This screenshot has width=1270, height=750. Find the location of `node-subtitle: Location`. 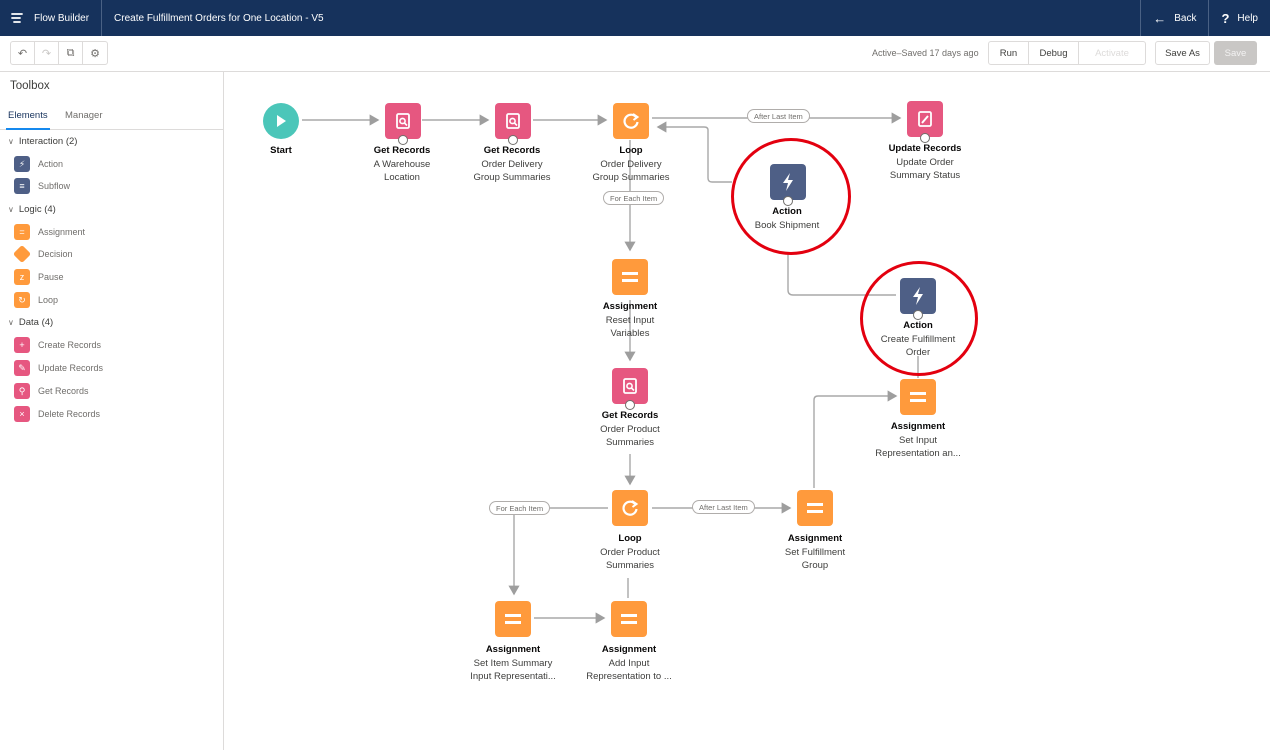

node-subtitle: Location is located at coordinates (402, 177).